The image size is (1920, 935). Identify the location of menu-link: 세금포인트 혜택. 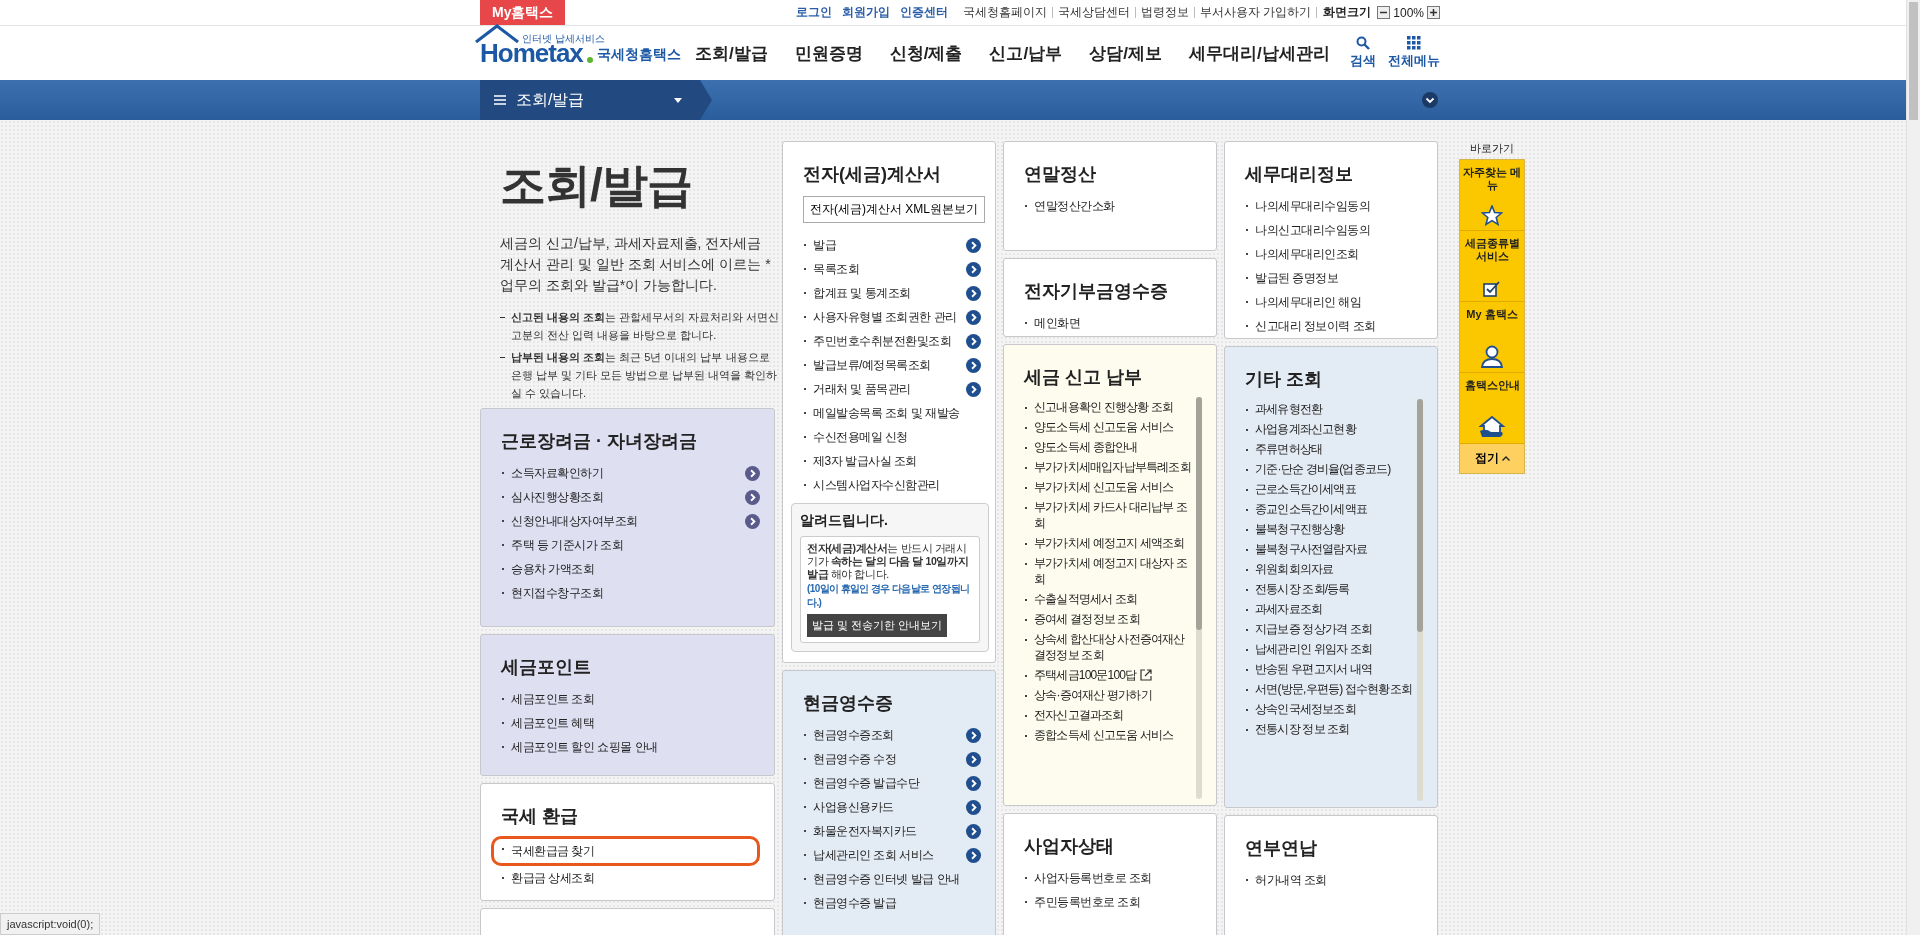
(630, 723).